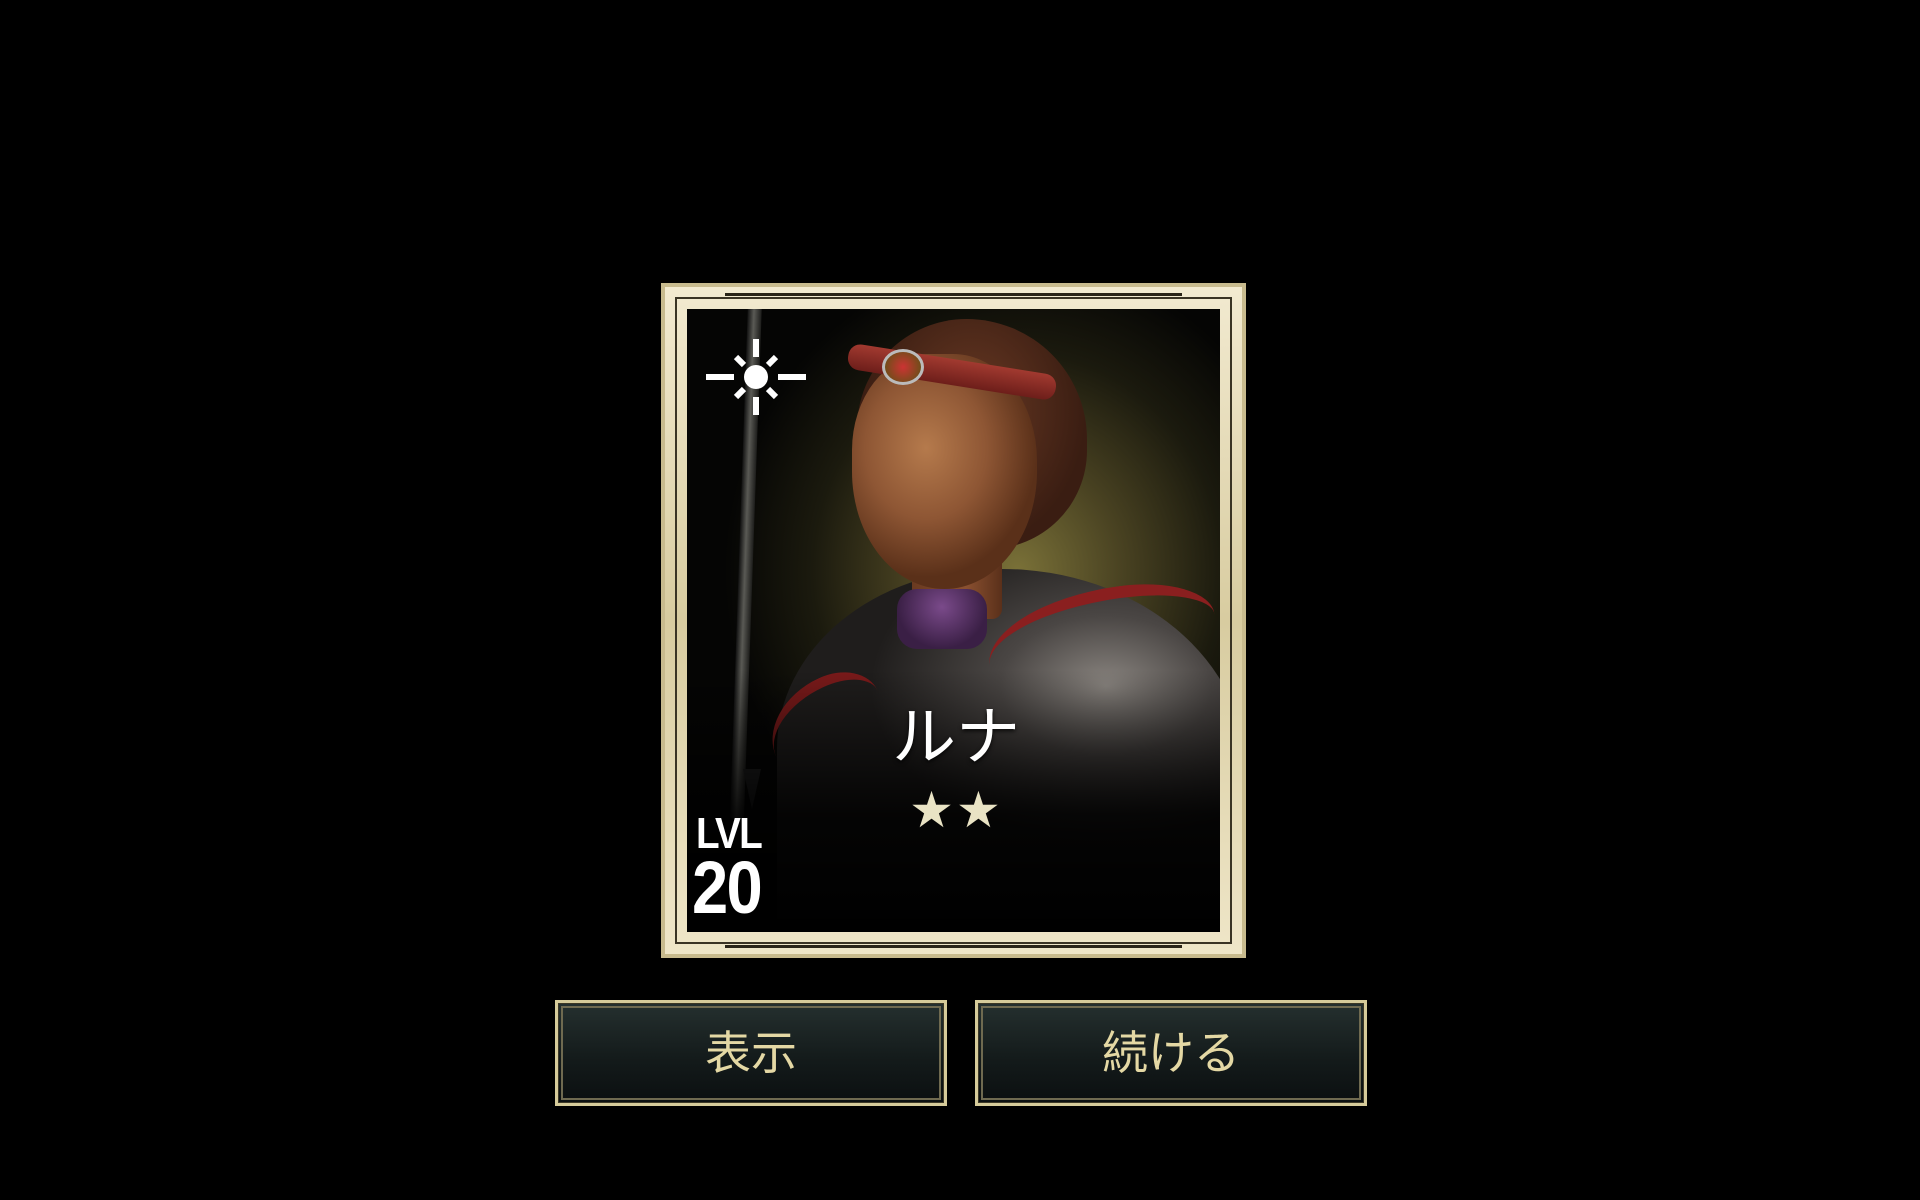 The image size is (1920, 1200). Describe the element at coordinates (953, 294) in the screenshot. I see `card-trim-top` at that location.